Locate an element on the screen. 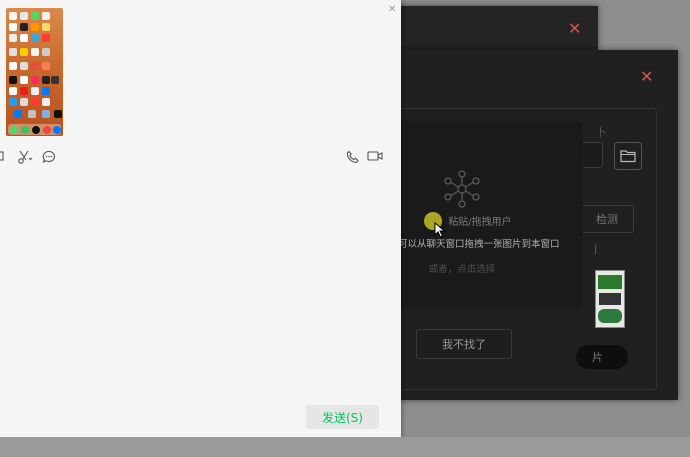 This screenshot has width=690, height=457. search-image-button: 片 is located at coordinates (602, 357).